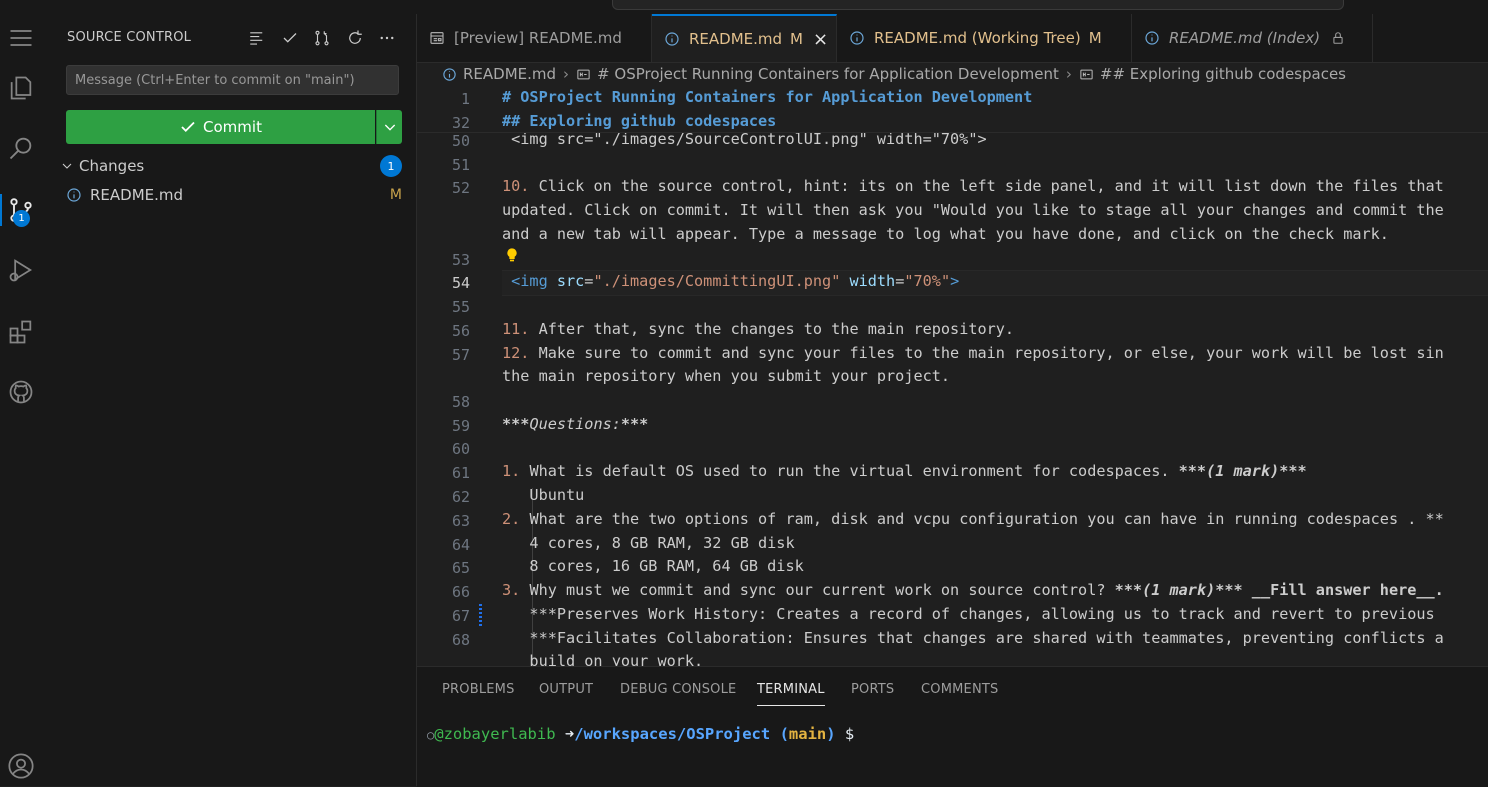 The height and width of the screenshot is (787, 1488). Describe the element at coordinates (460, 568) in the screenshot. I see `line-number: 65` at that location.